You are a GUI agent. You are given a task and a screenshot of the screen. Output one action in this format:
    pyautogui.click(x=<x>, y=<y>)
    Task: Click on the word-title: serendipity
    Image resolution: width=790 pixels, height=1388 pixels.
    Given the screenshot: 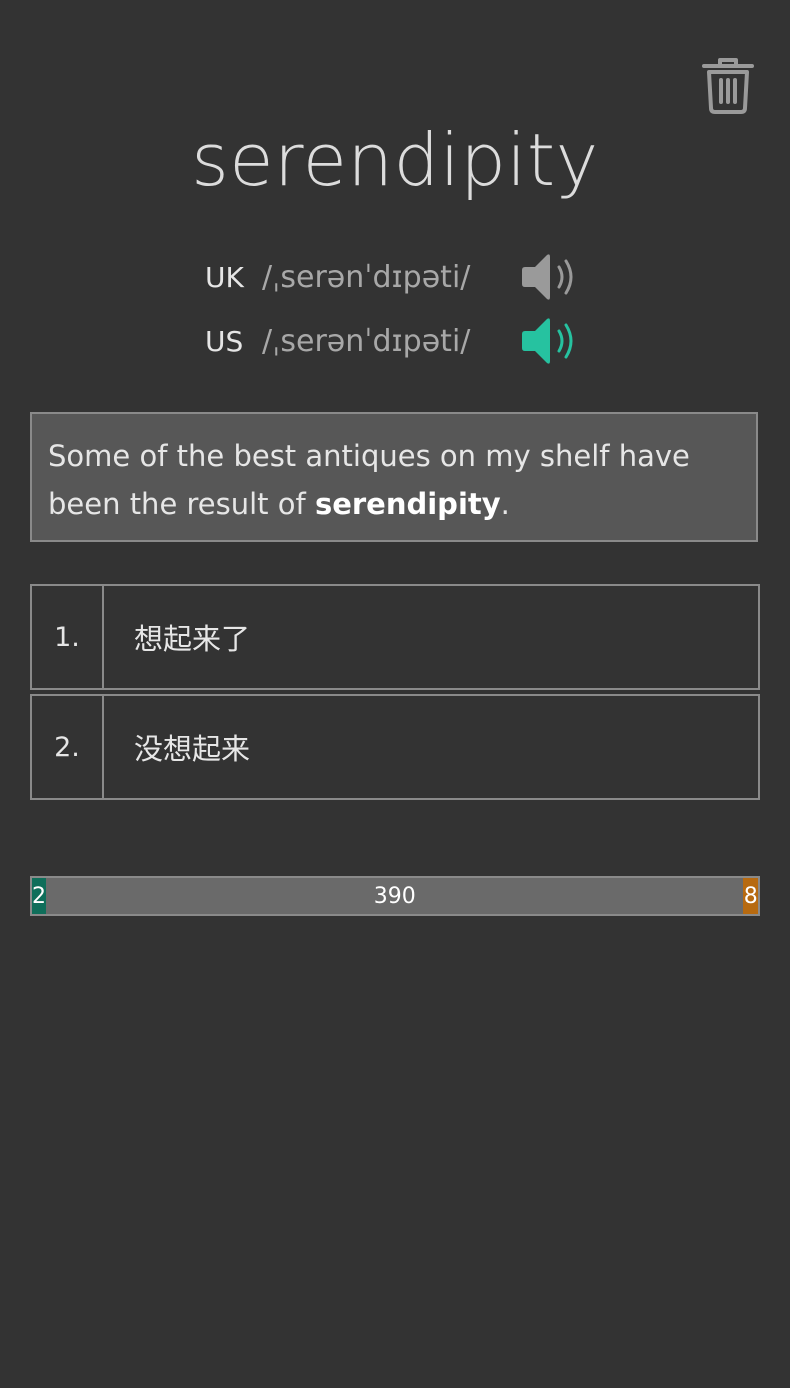 What is the action you would take?
    pyautogui.click(x=395, y=160)
    